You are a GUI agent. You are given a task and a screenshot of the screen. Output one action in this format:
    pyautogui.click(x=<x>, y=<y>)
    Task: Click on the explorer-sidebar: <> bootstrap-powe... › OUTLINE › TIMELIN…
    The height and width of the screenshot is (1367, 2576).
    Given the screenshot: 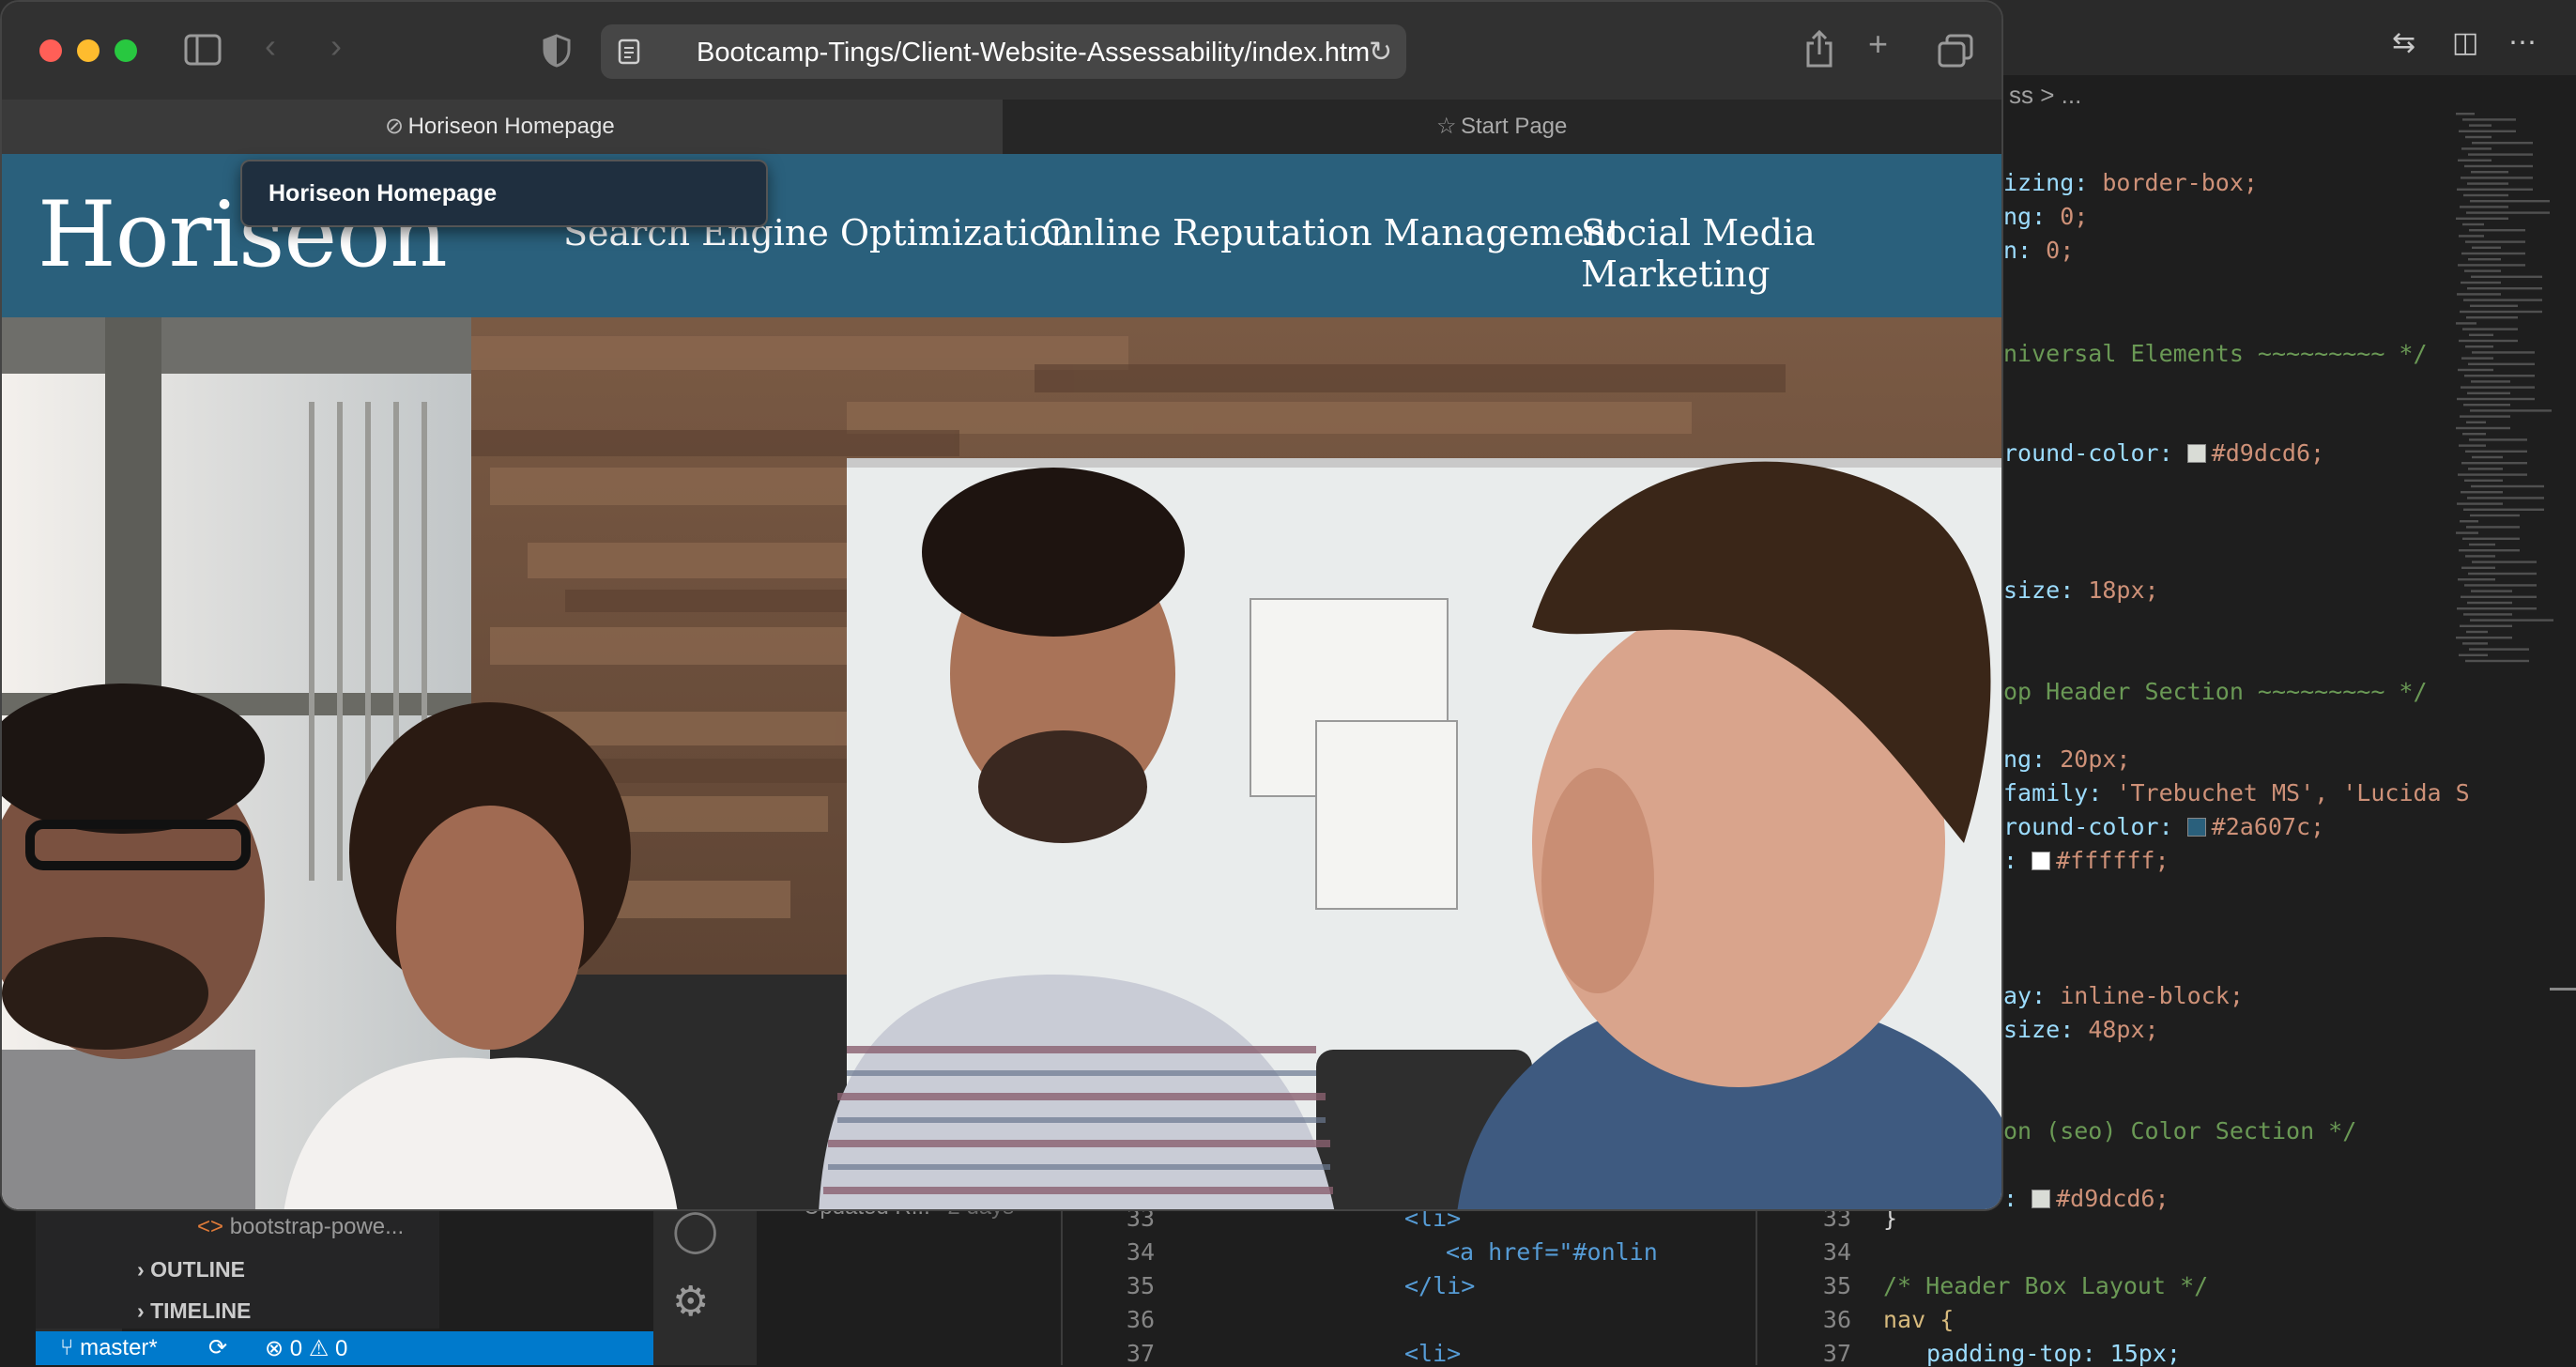 What is the action you would take?
    pyautogui.click(x=238, y=1267)
    